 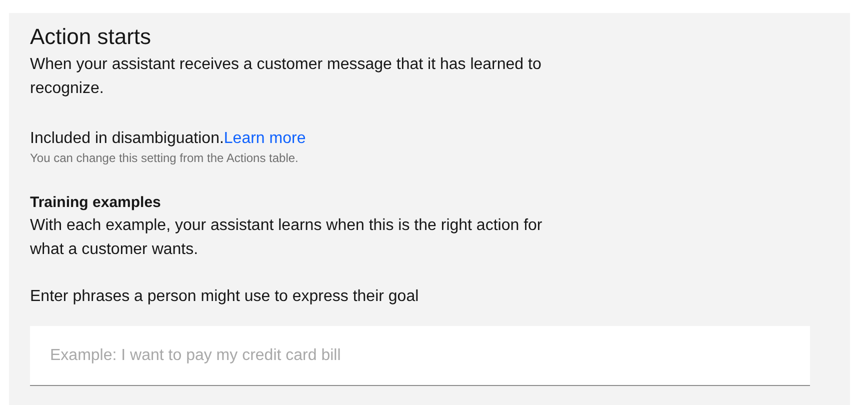 What do you see at coordinates (265, 138) in the screenshot?
I see `learn-more-link: Learn more` at bounding box center [265, 138].